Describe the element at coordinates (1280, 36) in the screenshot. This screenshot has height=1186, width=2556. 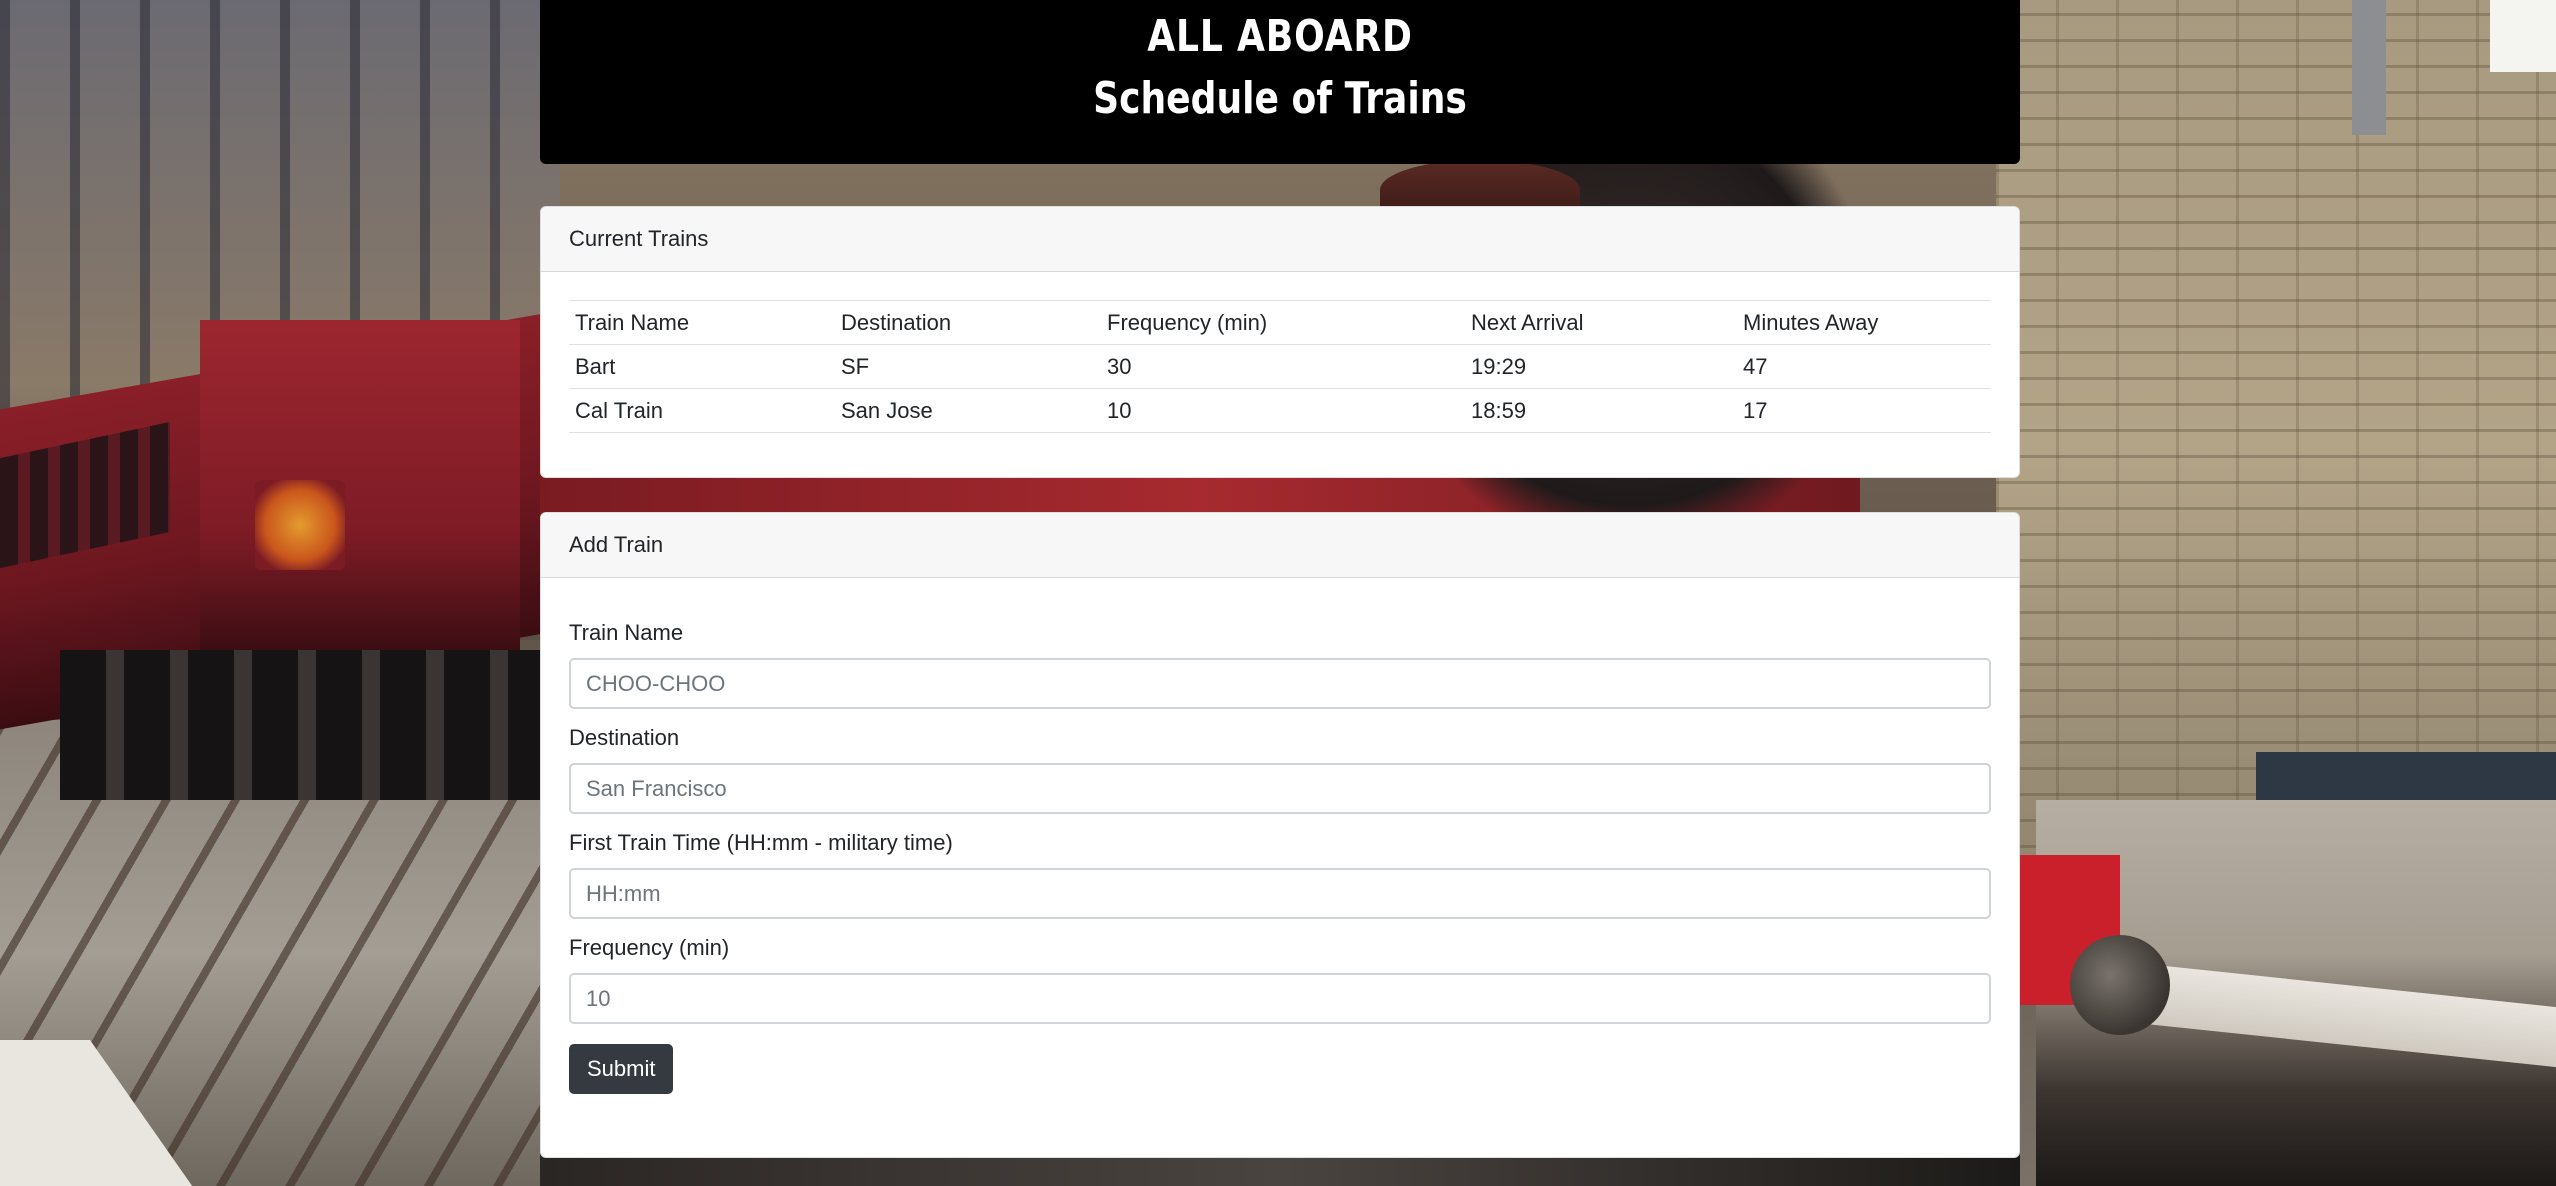
I see `page-title: ALL ABOARD` at that location.